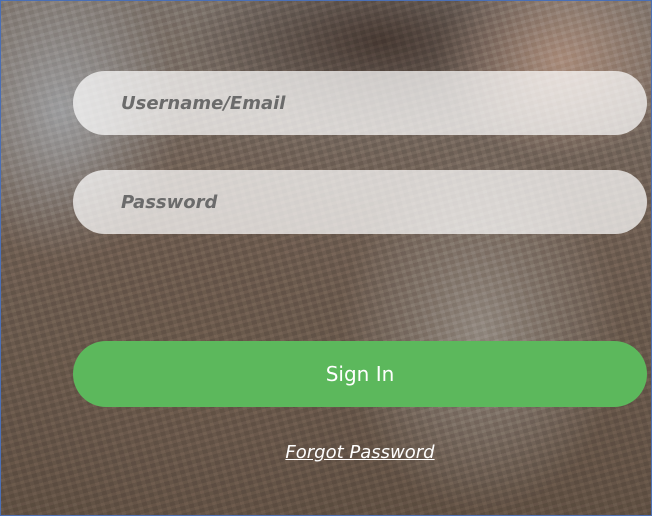  Describe the element at coordinates (360, 452) in the screenshot. I see `forgot-password-link: Forgot Password` at that location.